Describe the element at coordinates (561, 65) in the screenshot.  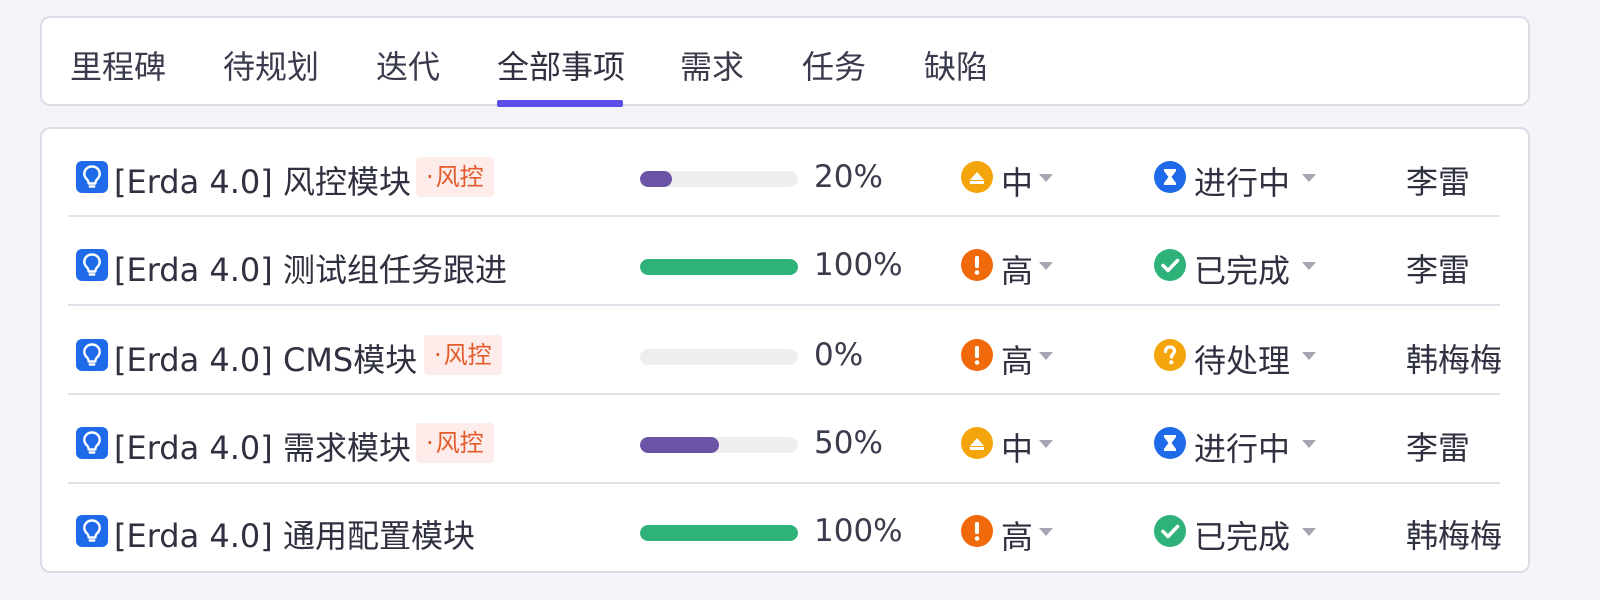
I see `tab-all-issues: 全部事项` at that location.